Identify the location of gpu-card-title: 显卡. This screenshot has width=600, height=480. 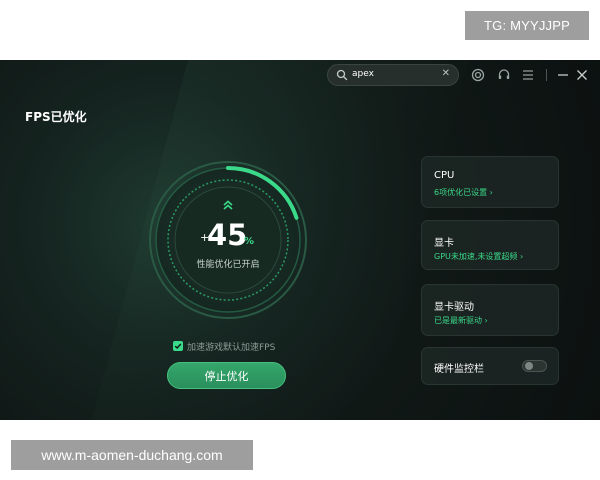
(444, 243).